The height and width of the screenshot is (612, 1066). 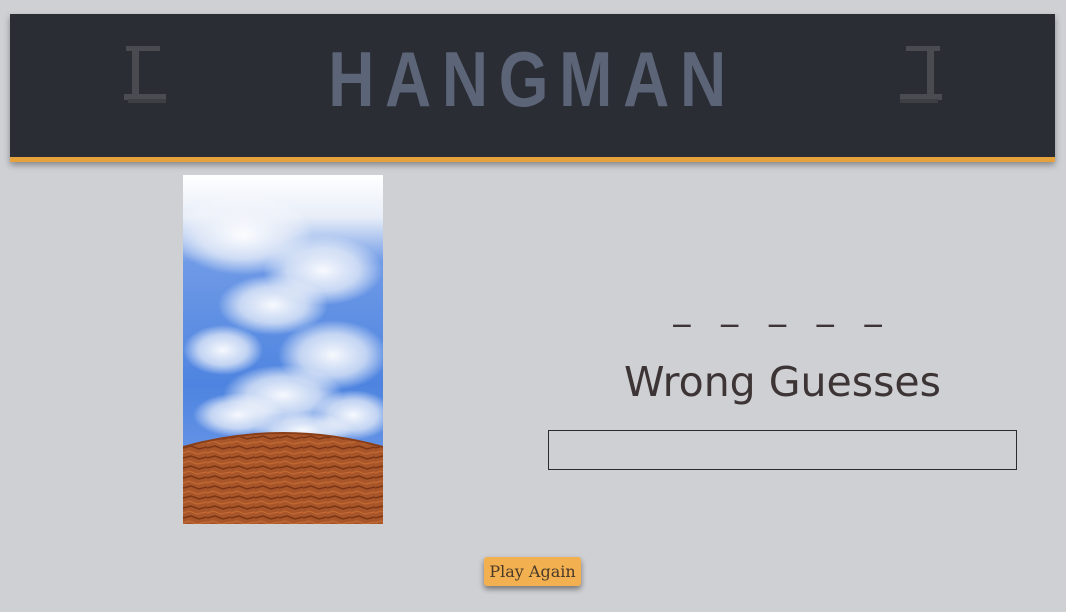 What do you see at coordinates (532, 571) in the screenshot?
I see `play-again-button: Play Again` at bounding box center [532, 571].